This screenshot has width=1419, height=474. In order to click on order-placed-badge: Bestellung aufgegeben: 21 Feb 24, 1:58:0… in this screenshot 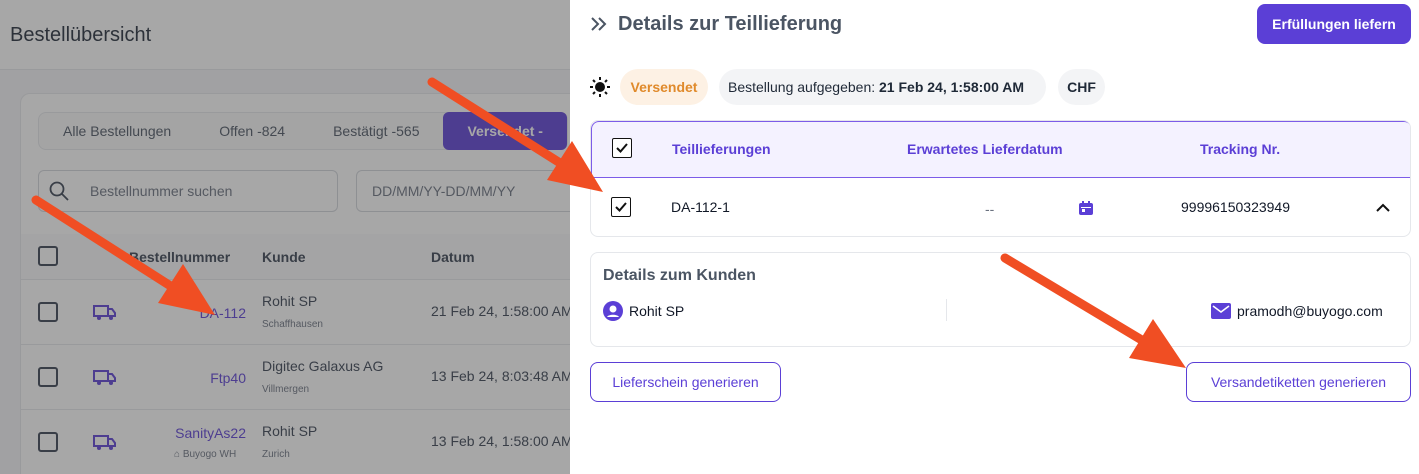, I will do `click(882, 87)`.